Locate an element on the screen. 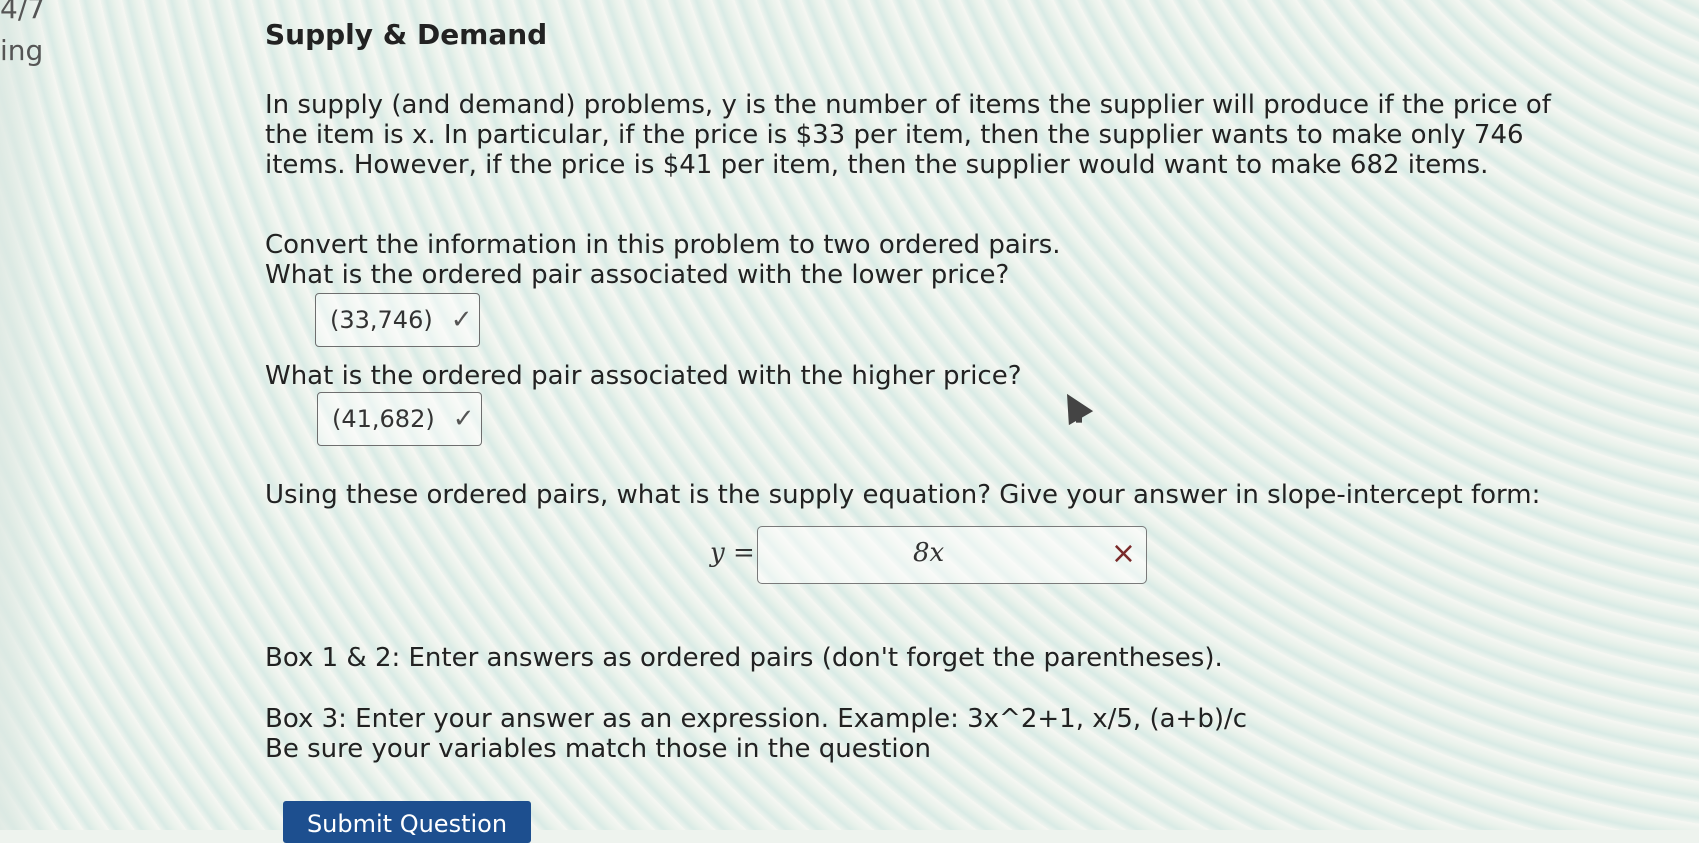 This screenshot has height=843, width=1699. answer-box-lower-price: (33,746) ✓ is located at coordinates (397, 320).